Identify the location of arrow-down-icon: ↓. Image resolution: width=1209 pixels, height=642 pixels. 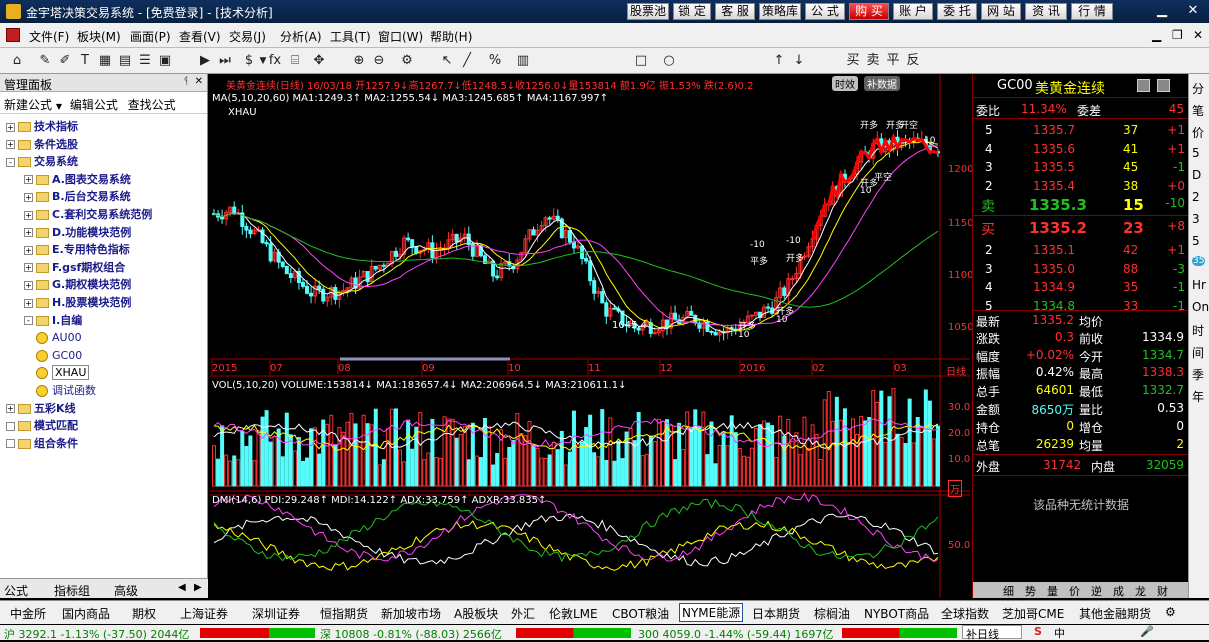
(799, 61).